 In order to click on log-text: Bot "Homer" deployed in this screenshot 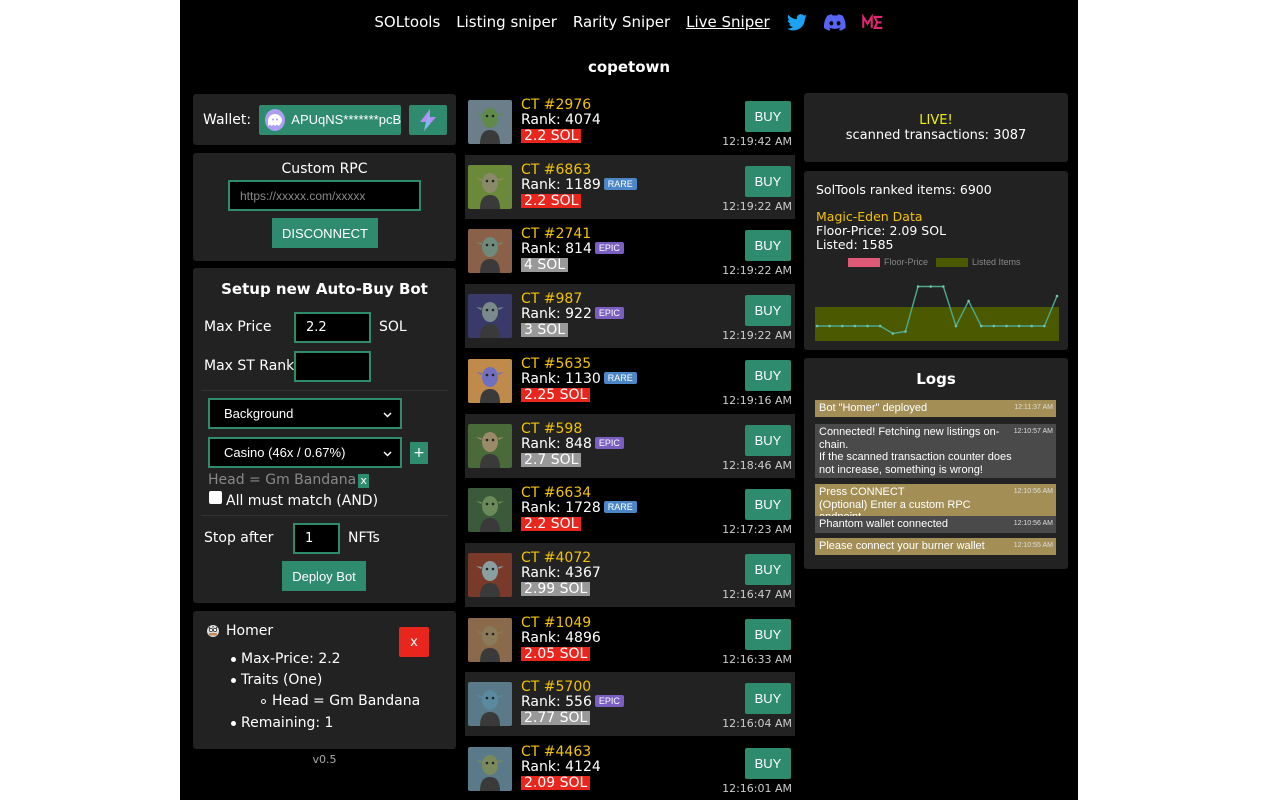, I will do `click(873, 408)`.